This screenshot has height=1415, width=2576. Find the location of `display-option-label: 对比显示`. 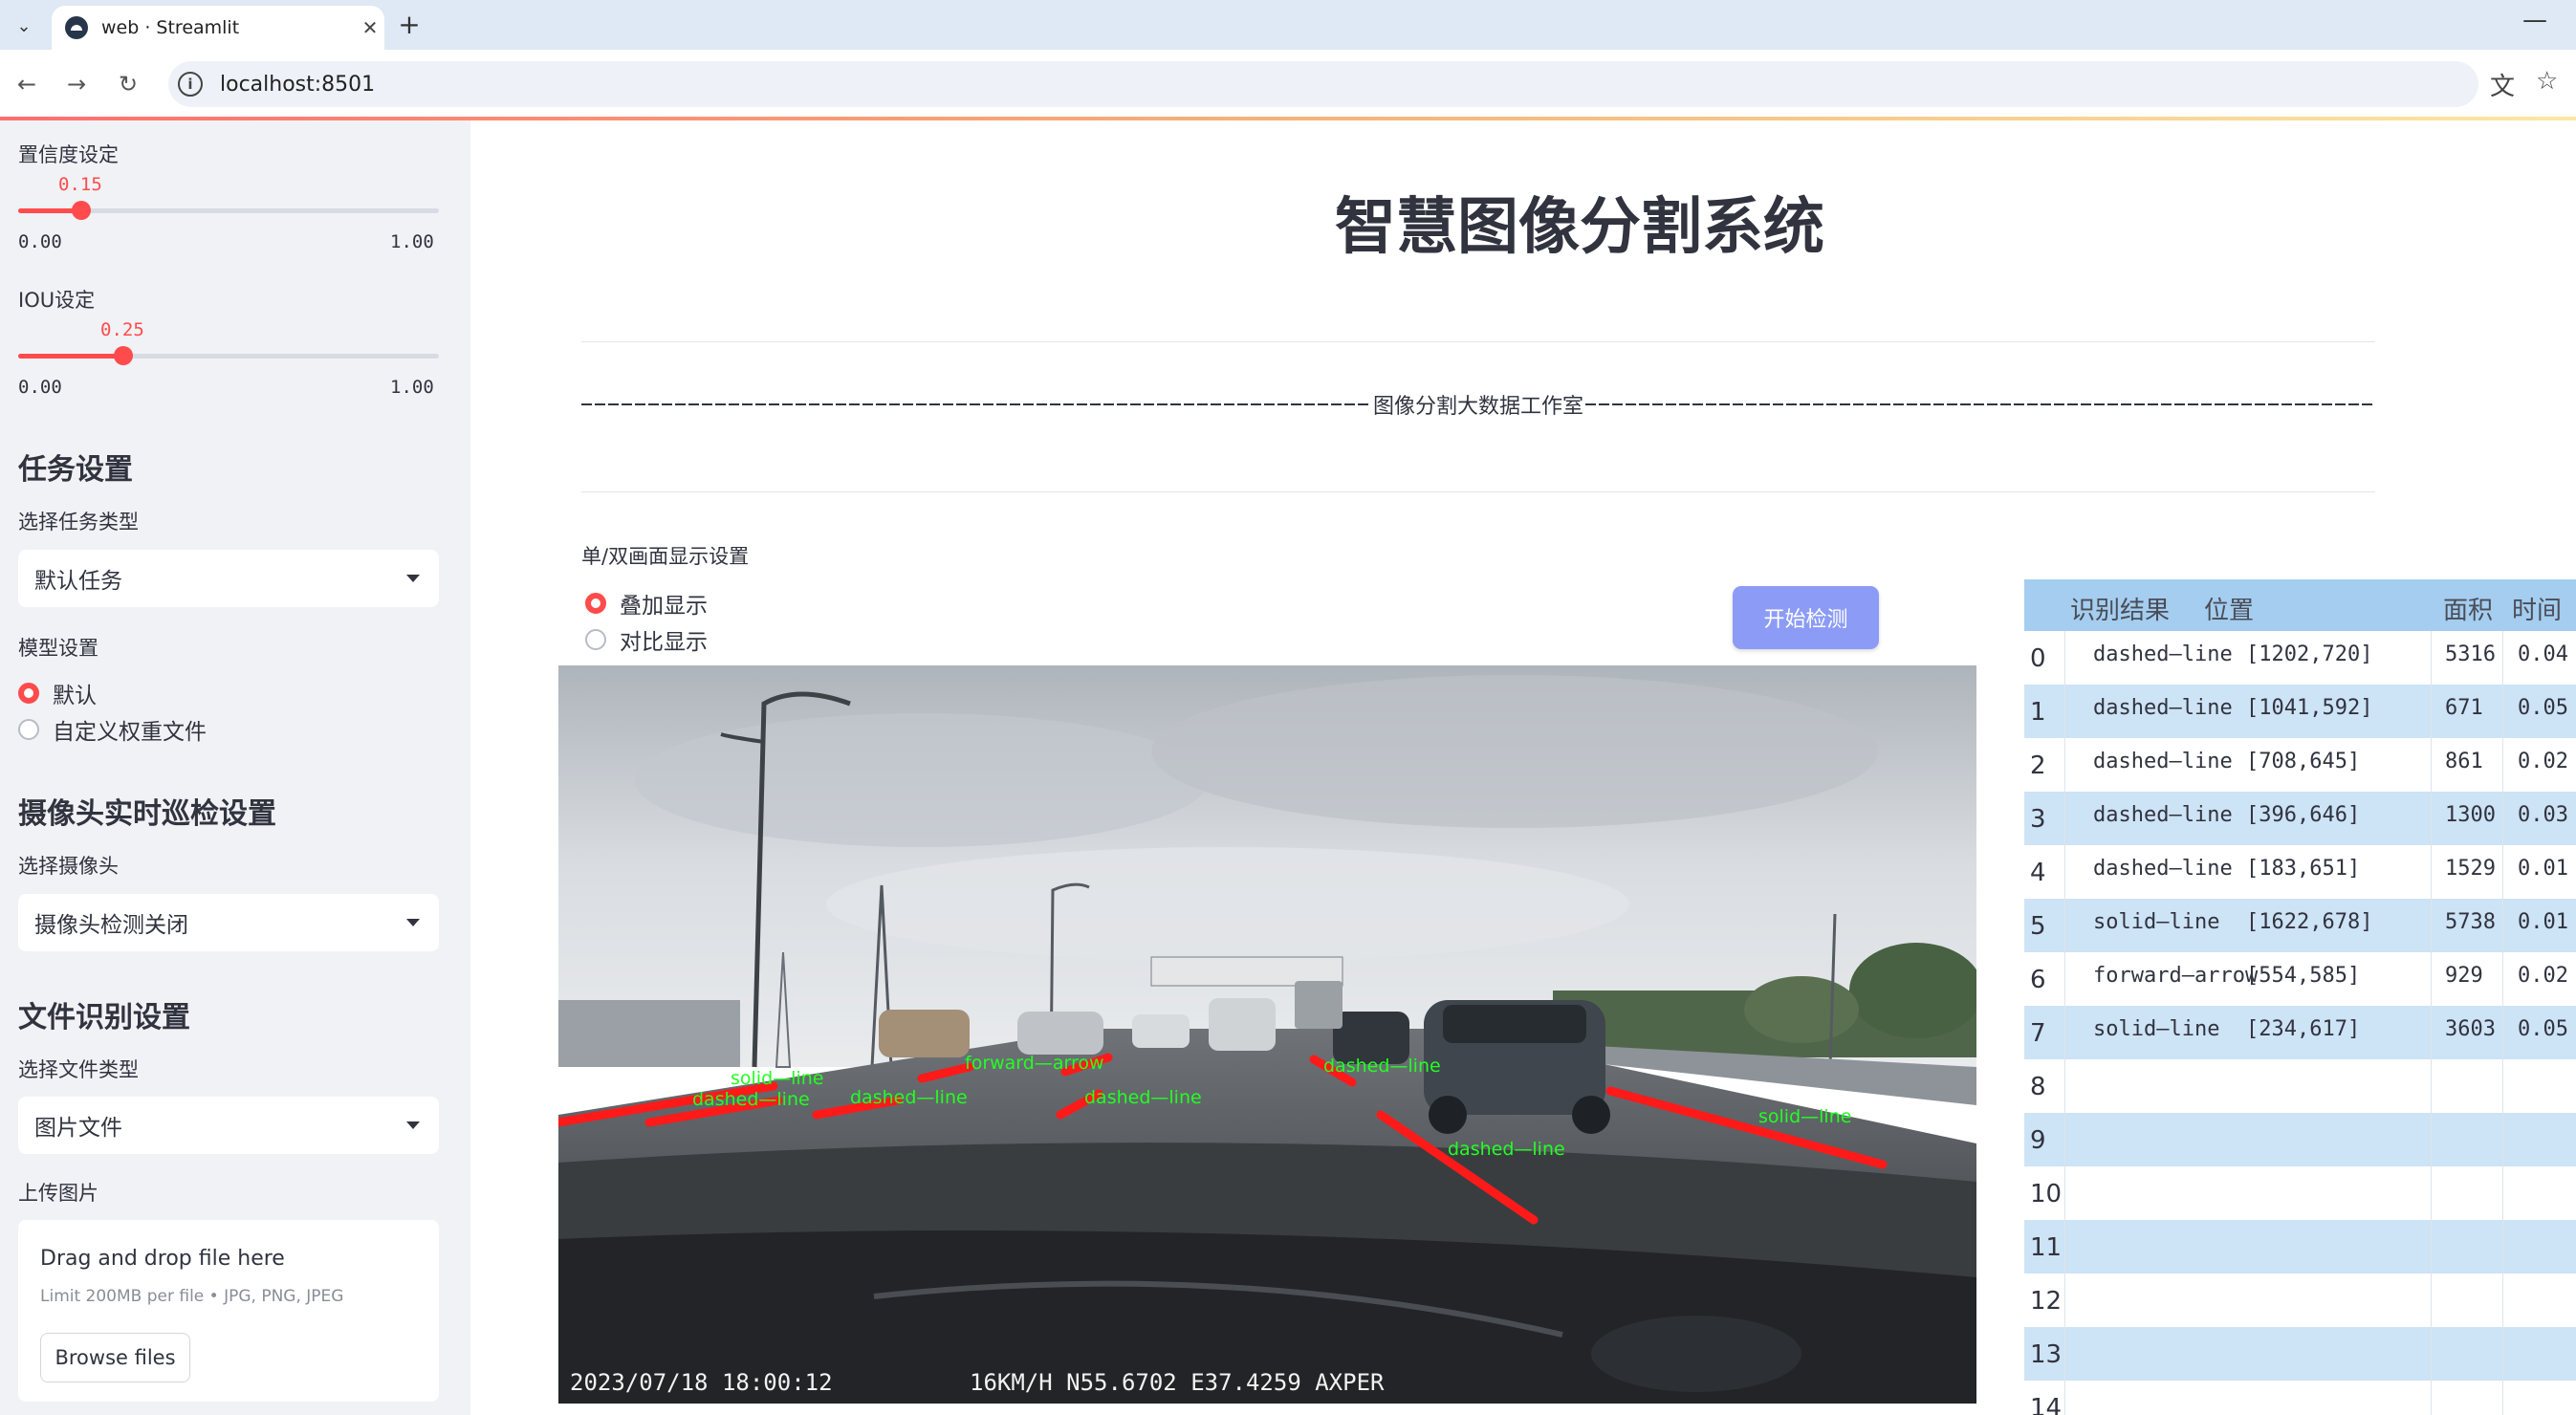

display-option-label: 对比显示 is located at coordinates (664, 642).